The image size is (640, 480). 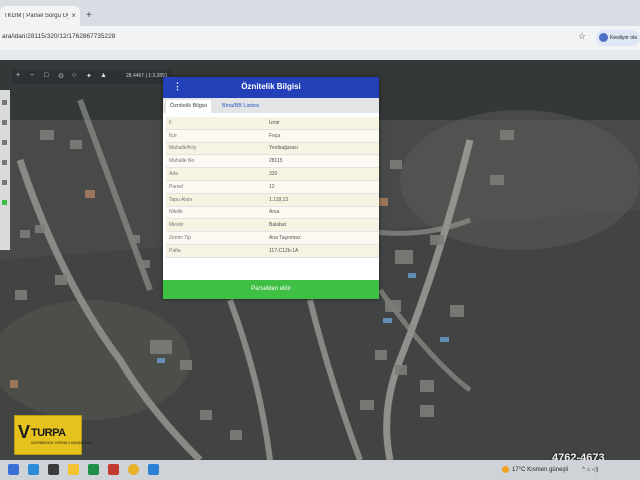 What do you see at coordinates (61, 76) in the screenshot?
I see `locate-icon: ⊙` at bounding box center [61, 76].